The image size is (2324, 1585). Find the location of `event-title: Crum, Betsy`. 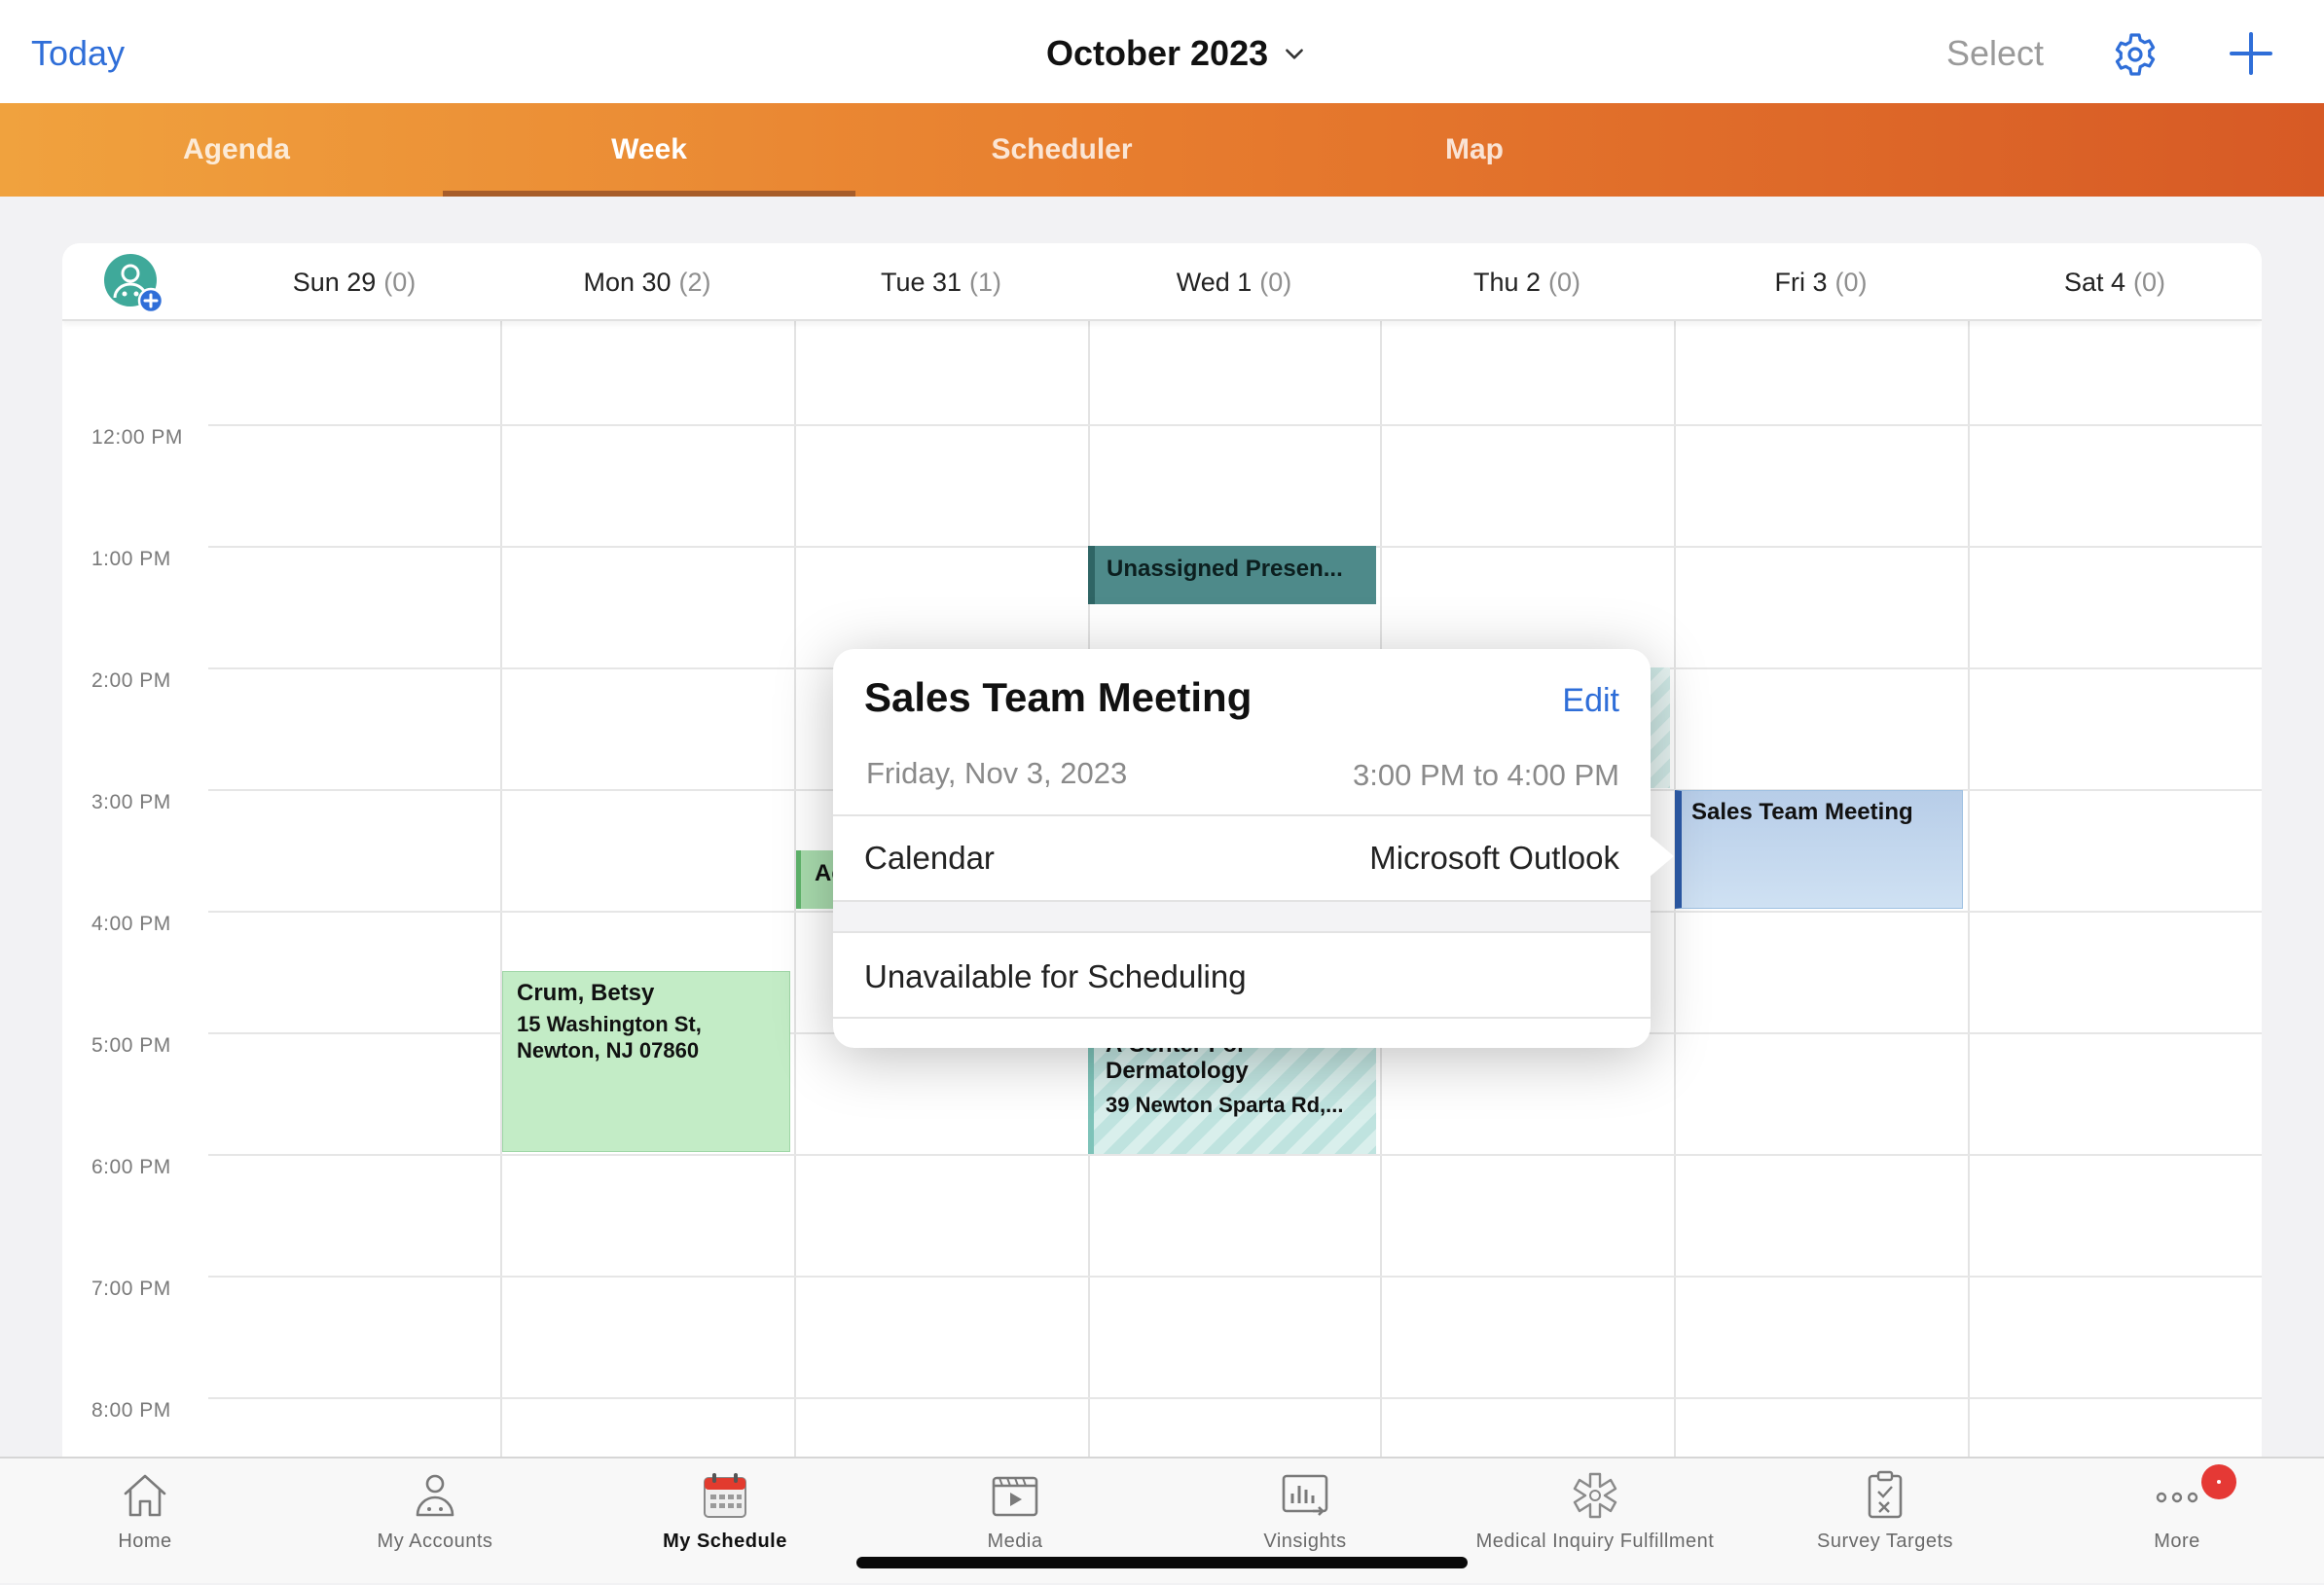

event-title: Crum, Betsy is located at coordinates (586, 993).